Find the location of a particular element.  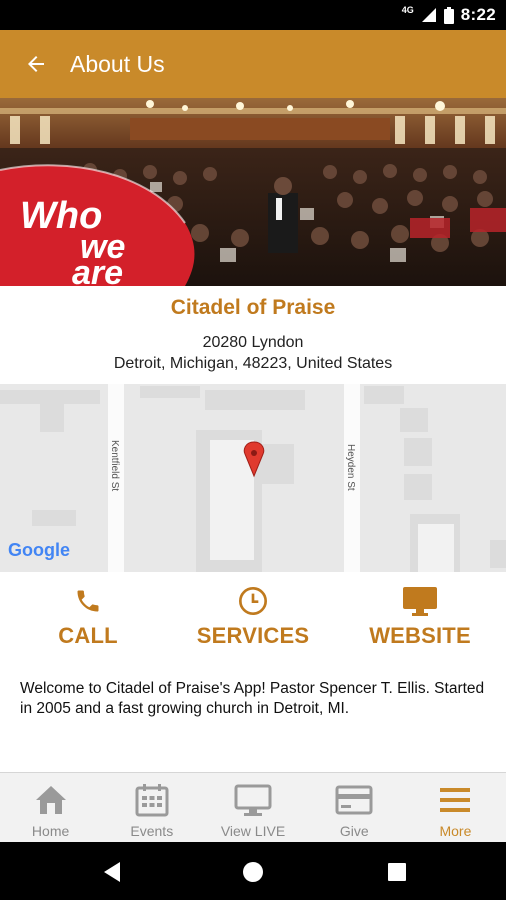

battery-icon is located at coordinates (448, 15).